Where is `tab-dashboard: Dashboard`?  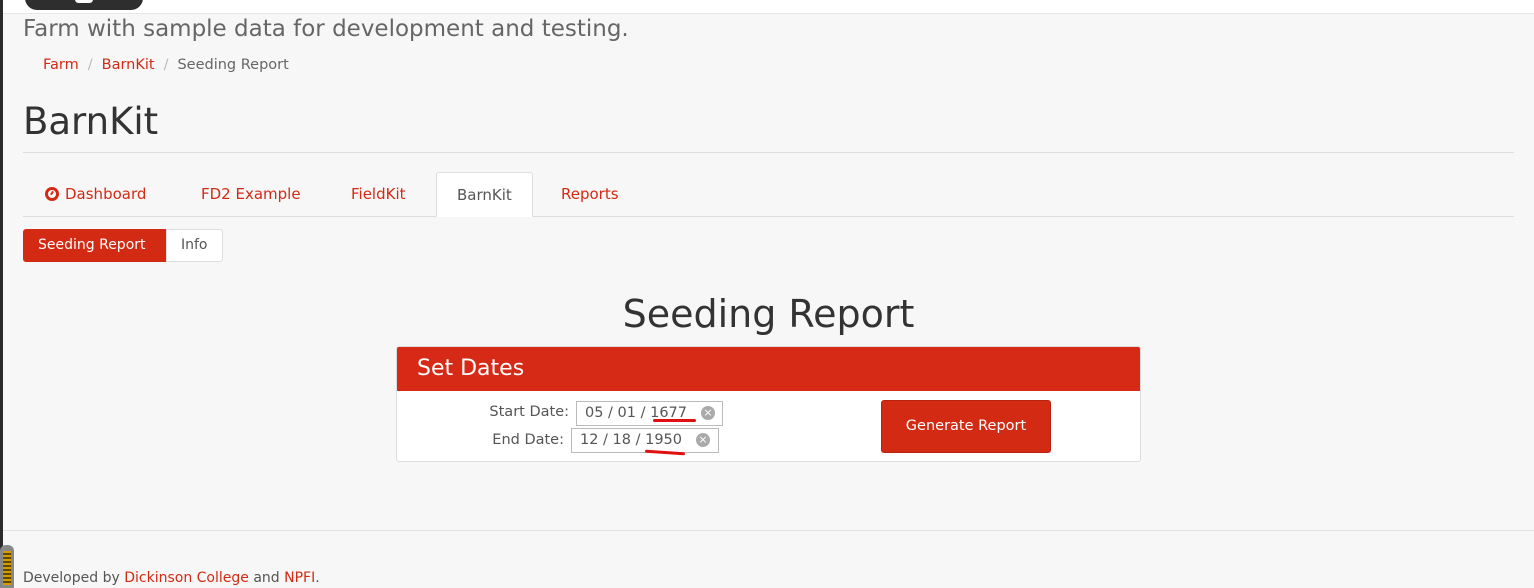
tab-dashboard: Dashboard is located at coordinates (95, 194).